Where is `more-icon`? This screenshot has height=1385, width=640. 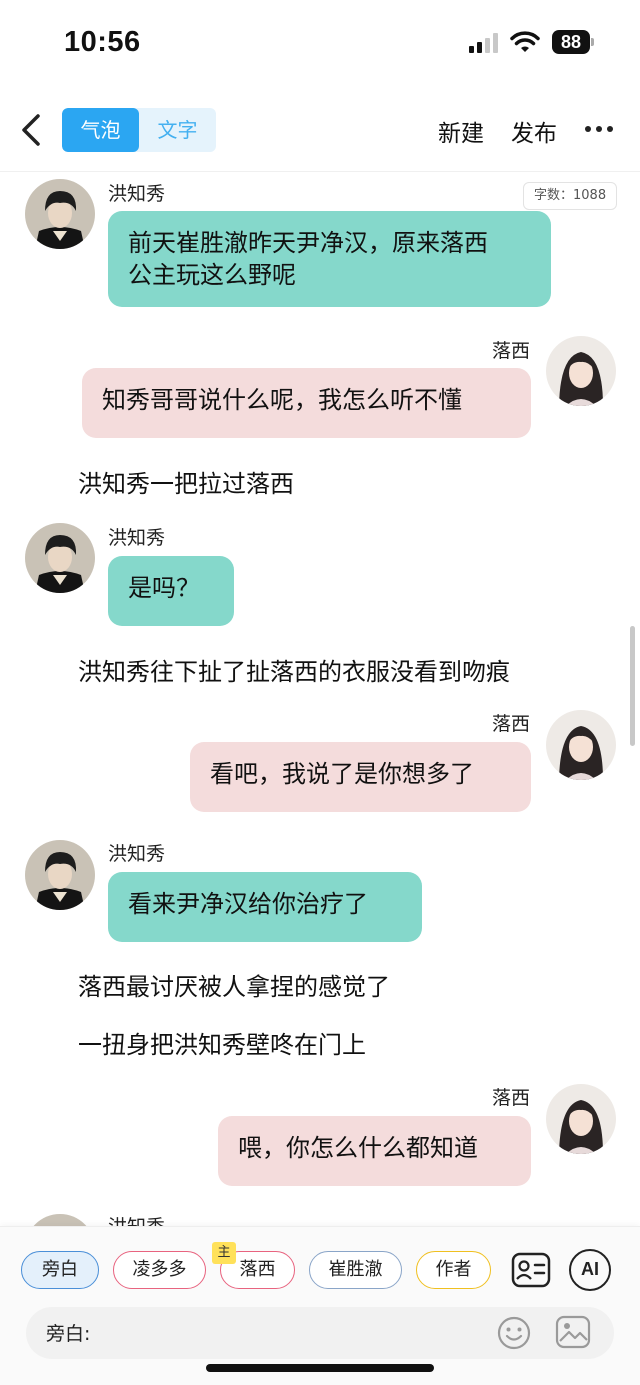
more-icon is located at coordinates (599, 129).